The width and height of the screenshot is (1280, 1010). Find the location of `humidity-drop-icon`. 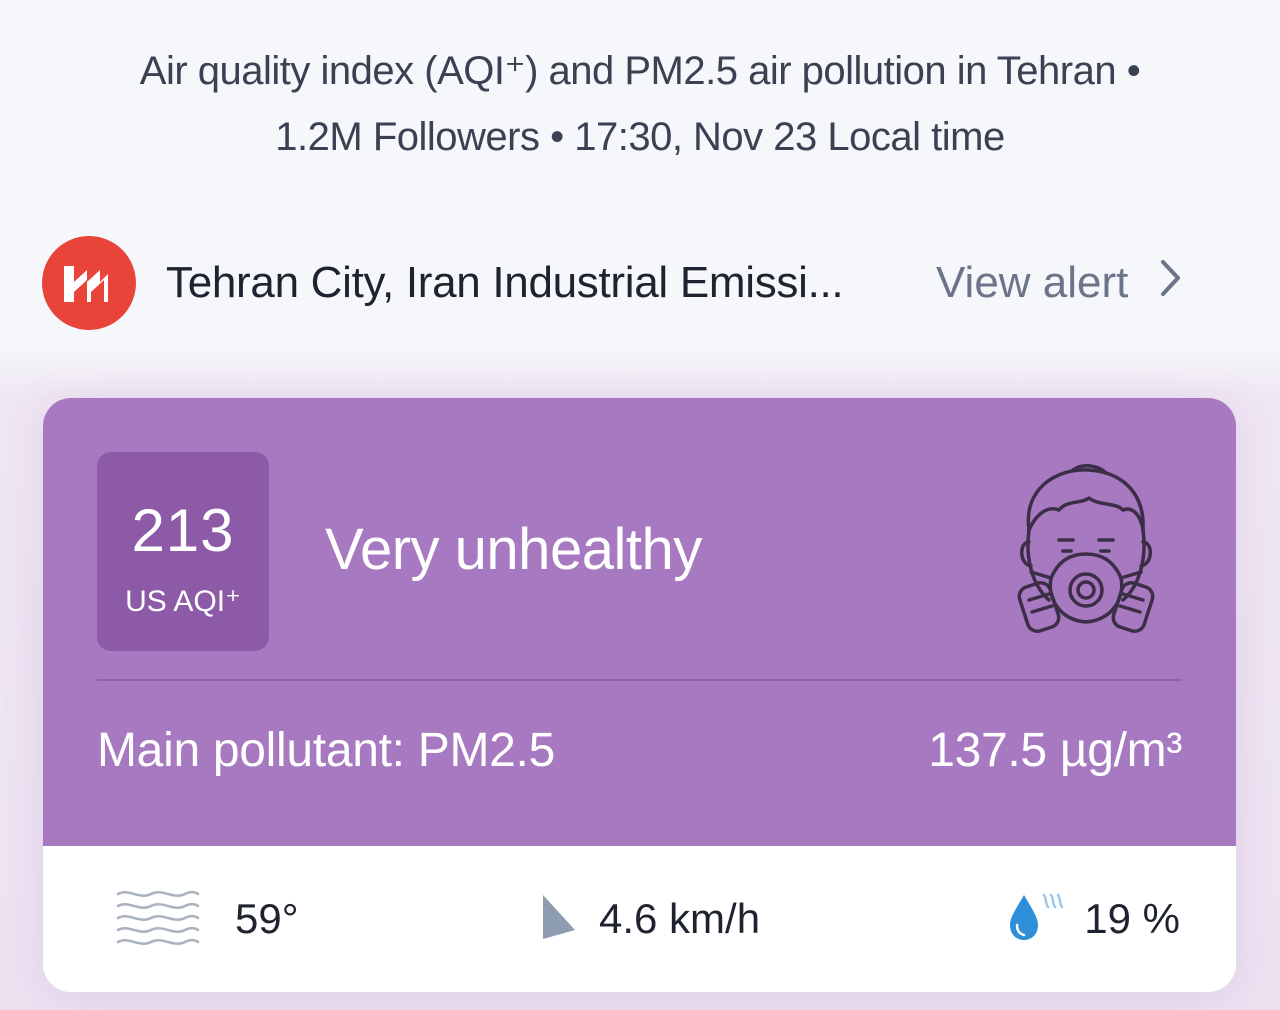

humidity-drop-icon is located at coordinates (1037, 919).